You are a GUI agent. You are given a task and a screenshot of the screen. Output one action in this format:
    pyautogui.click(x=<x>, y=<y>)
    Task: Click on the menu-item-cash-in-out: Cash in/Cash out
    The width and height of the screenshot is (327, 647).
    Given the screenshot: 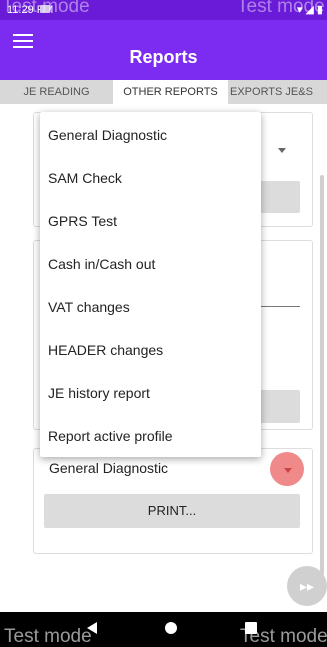 What is the action you would take?
    pyautogui.click(x=101, y=264)
    